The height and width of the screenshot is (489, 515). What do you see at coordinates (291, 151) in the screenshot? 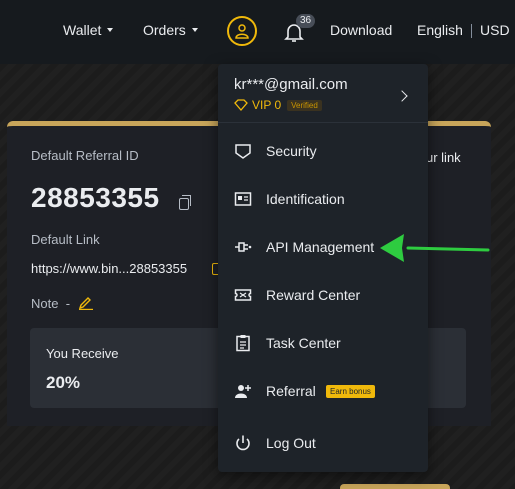
I see `menu-item-label: Security` at bounding box center [291, 151].